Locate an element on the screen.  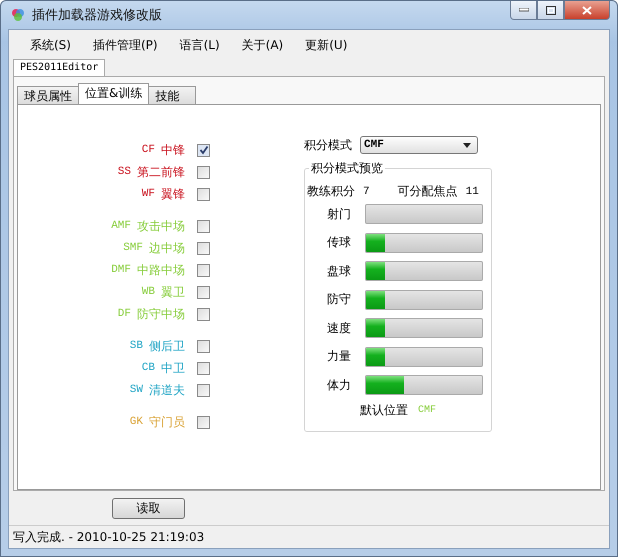
menu-item: 语言(L) is located at coordinates (199, 45).